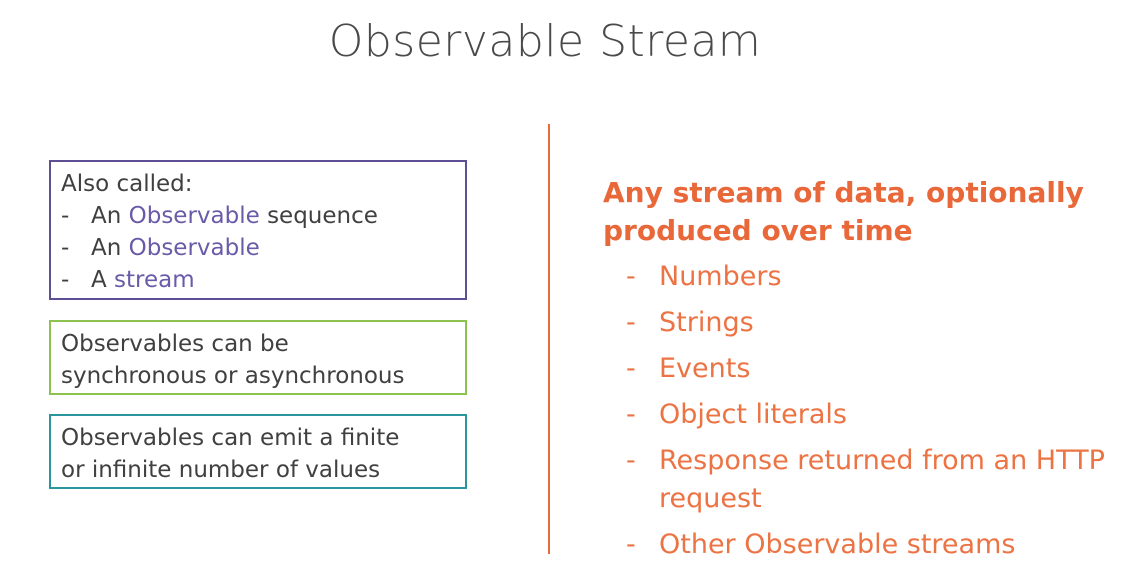 The image size is (1135, 588). Describe the element at coordinates (720, 276) in the screenshot. I see `list-item-text: Numbers` at that location.